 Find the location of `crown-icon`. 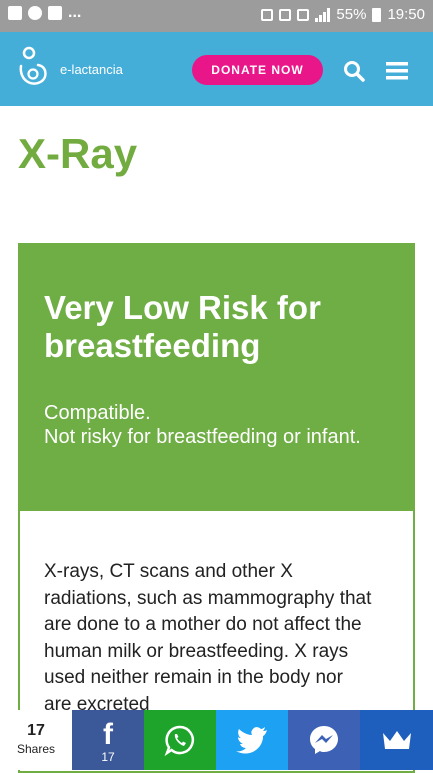

crown-icon is located at coordinates (396, 740).